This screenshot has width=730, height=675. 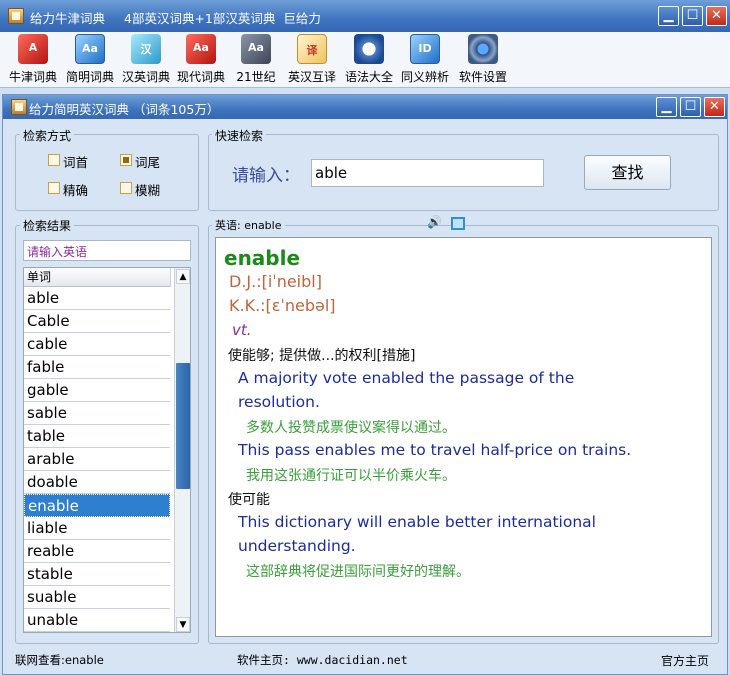 What do you see at coordinates (297, 546) in the screenshot?
I see `example-en: understanding.` at bounding box center [297, 546].